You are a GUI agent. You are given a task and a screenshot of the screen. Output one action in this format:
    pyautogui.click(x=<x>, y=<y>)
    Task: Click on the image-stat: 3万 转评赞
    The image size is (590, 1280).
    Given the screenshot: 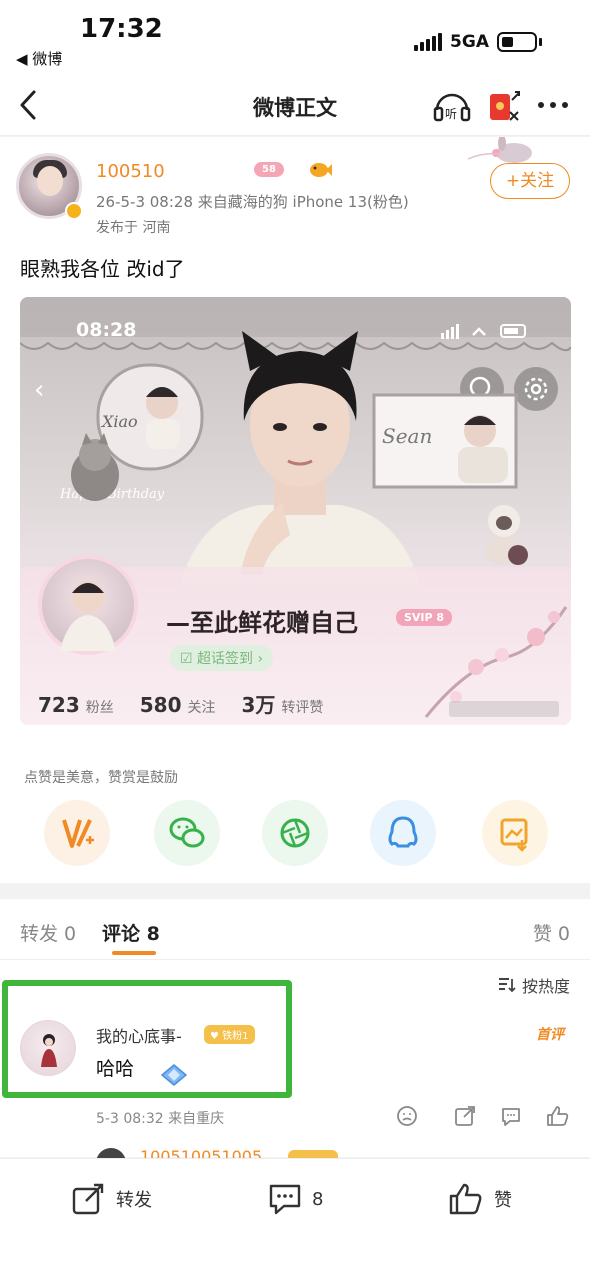 What is the action you would take?
    pyautogui.click(x=282, y=705)
    